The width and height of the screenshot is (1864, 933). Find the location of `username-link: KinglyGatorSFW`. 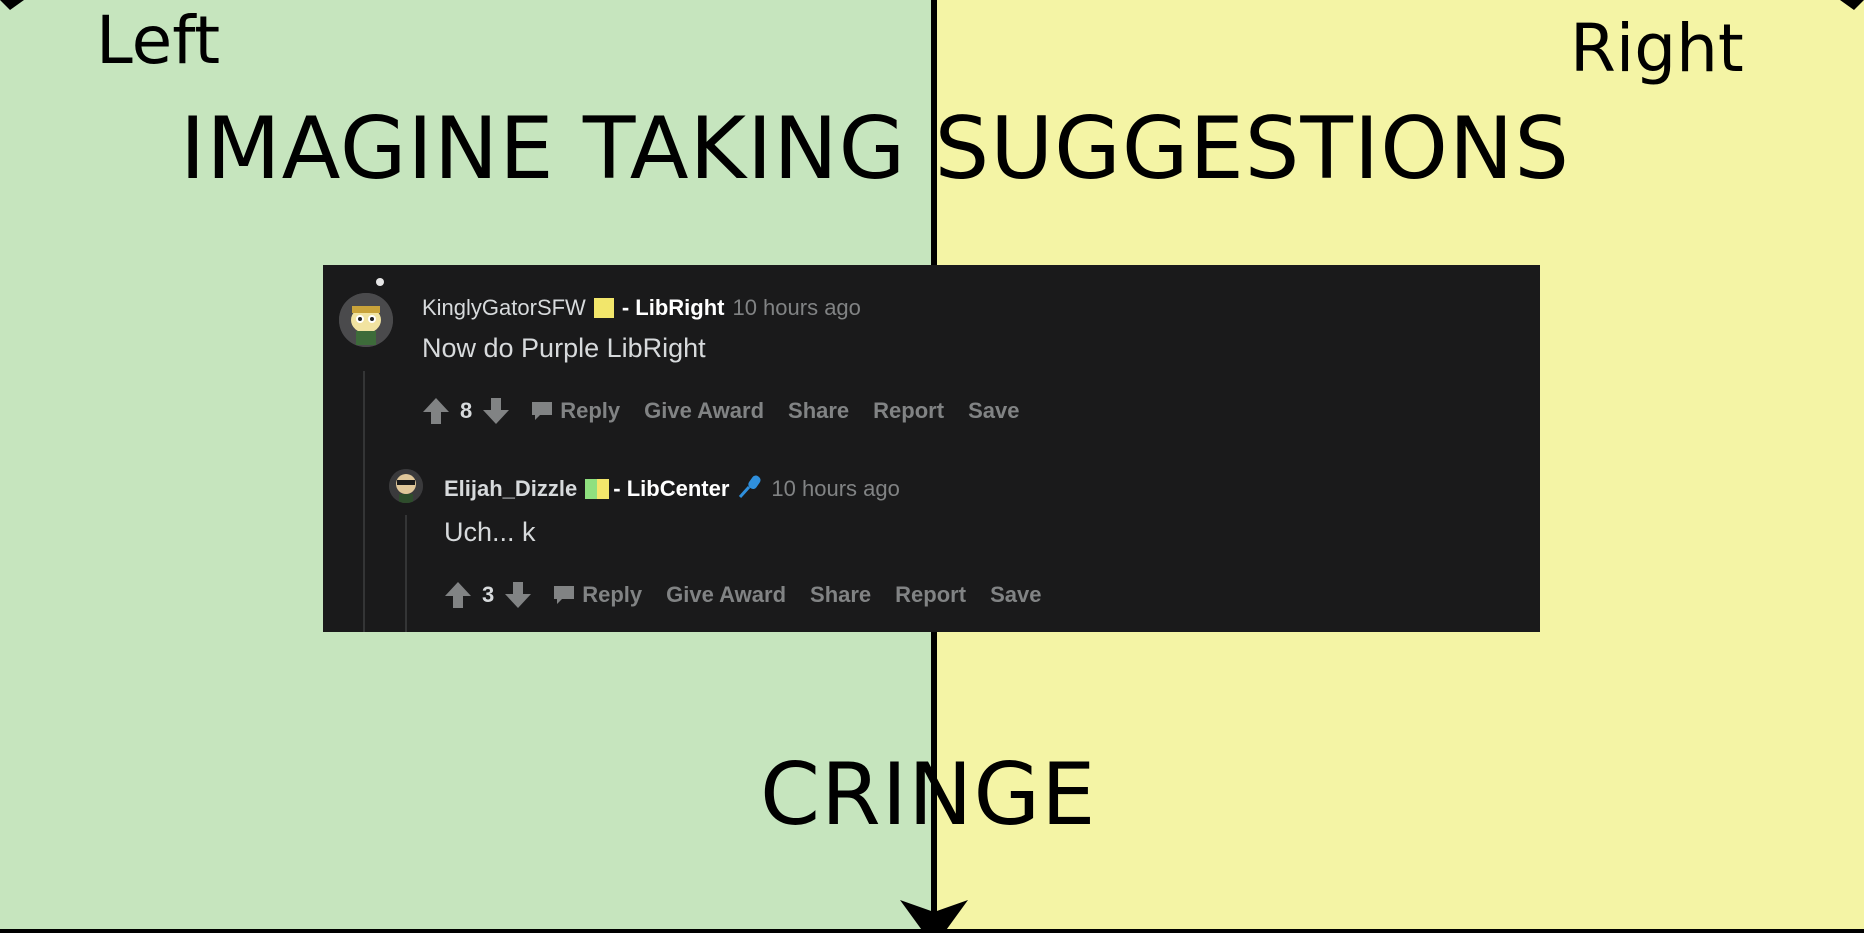

username-link: KinglyGatorSFW is located at coordinates (504, 308).